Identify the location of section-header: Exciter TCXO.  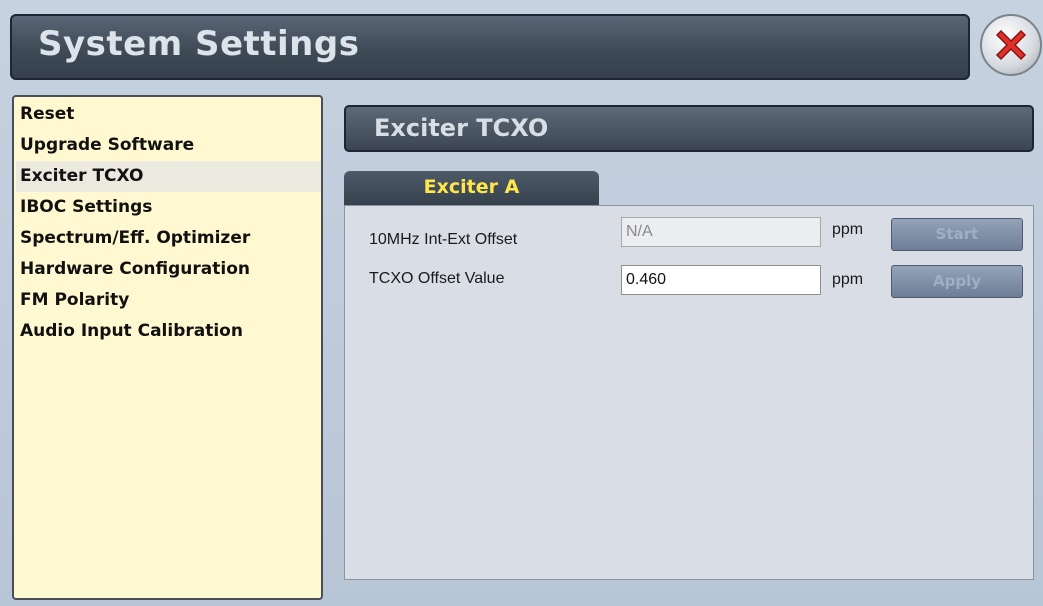
(689, 128).